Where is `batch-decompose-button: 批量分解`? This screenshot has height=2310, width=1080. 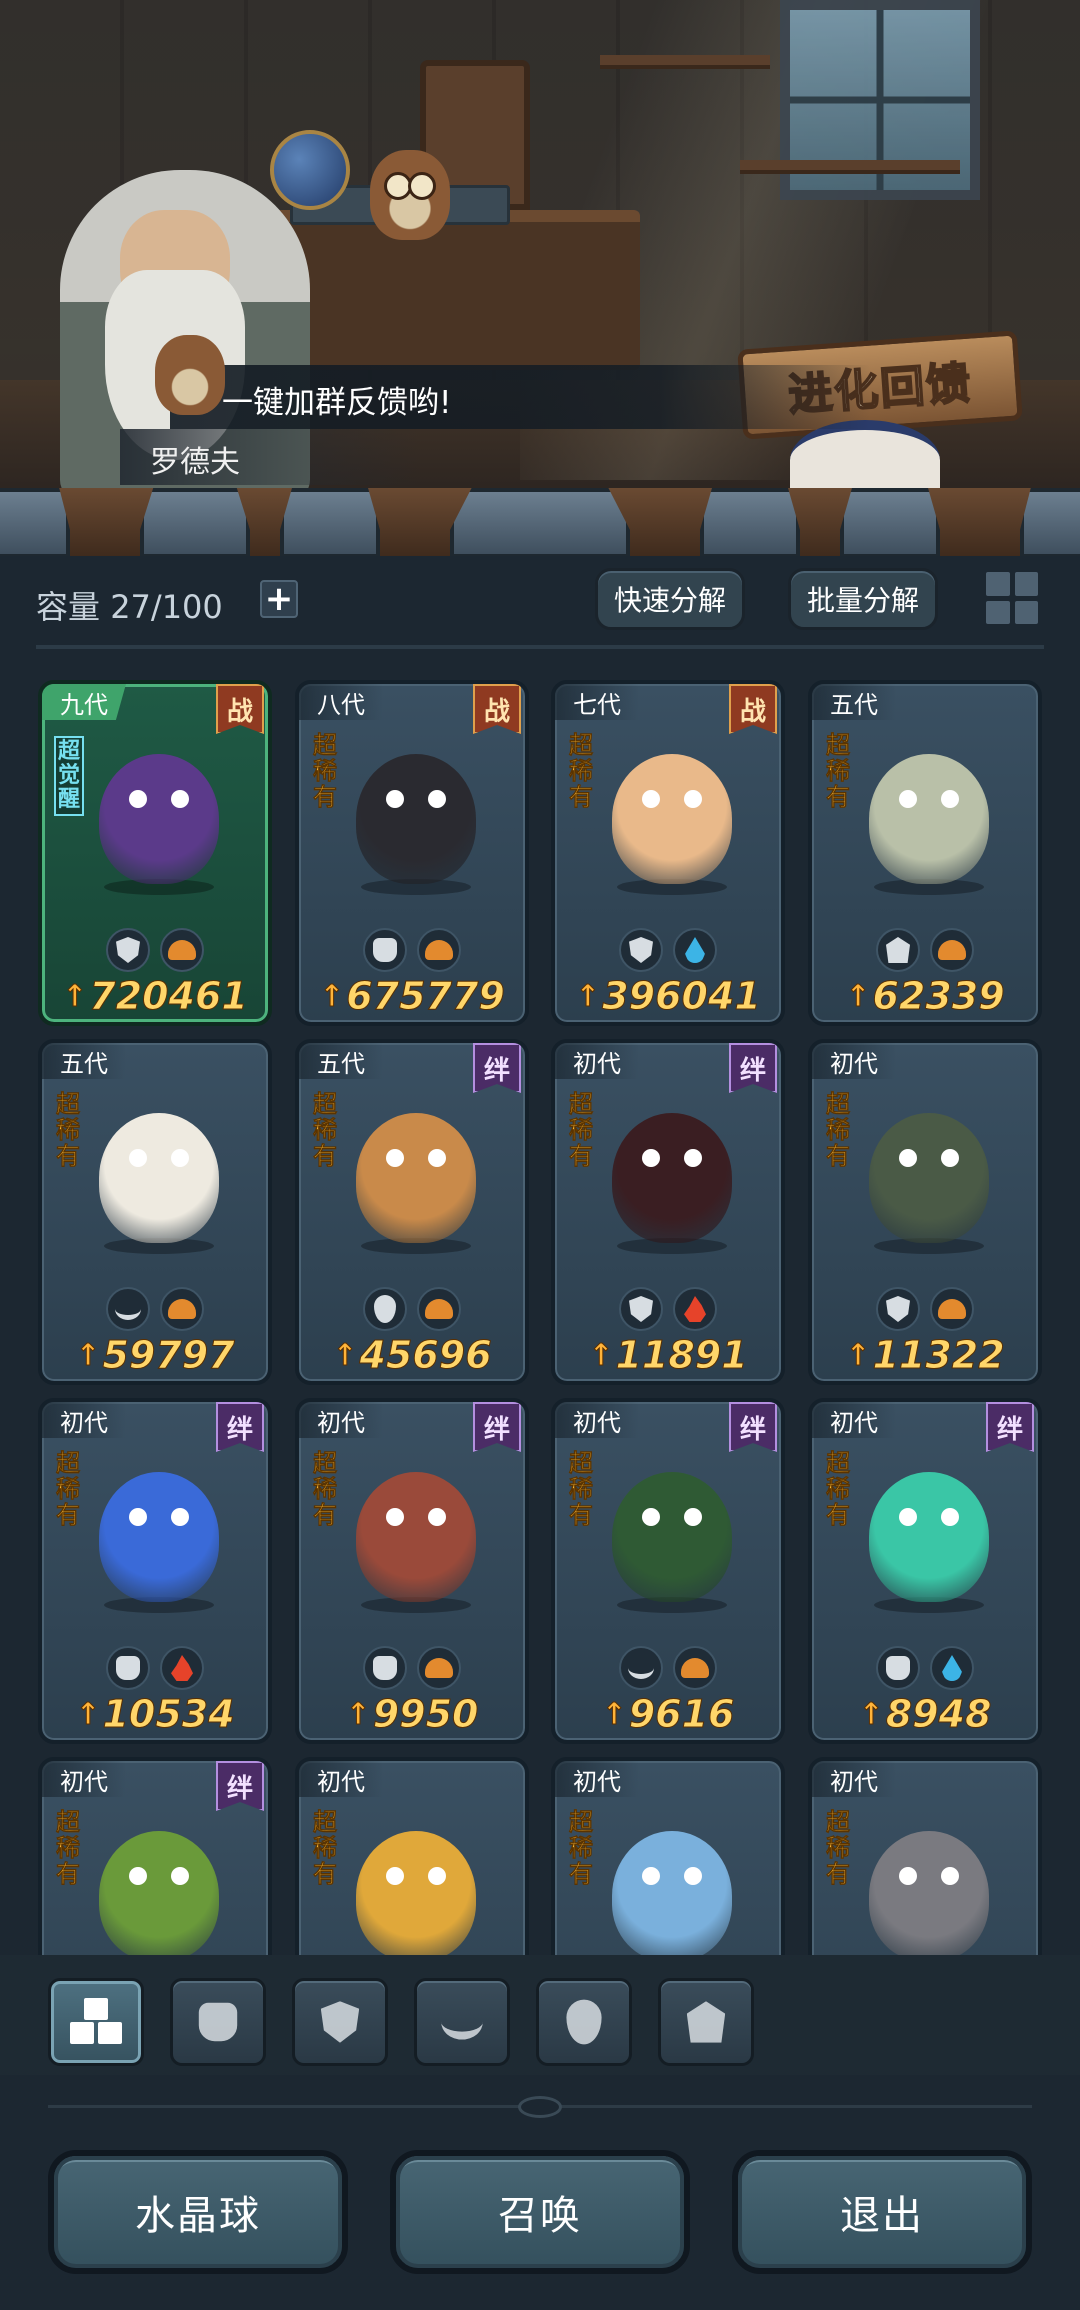
batch-decompose-button: 批量分解 is located at coordinates (863, 599).